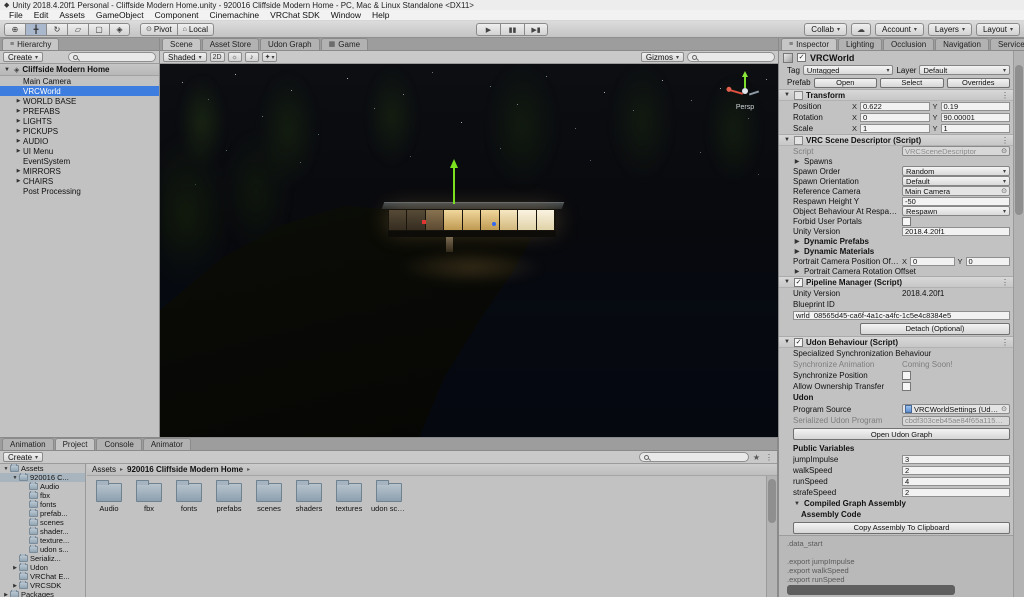 This screenshot has height=597, width=1024. I want to click on prefab-select-button: Select, so click(912, 82).